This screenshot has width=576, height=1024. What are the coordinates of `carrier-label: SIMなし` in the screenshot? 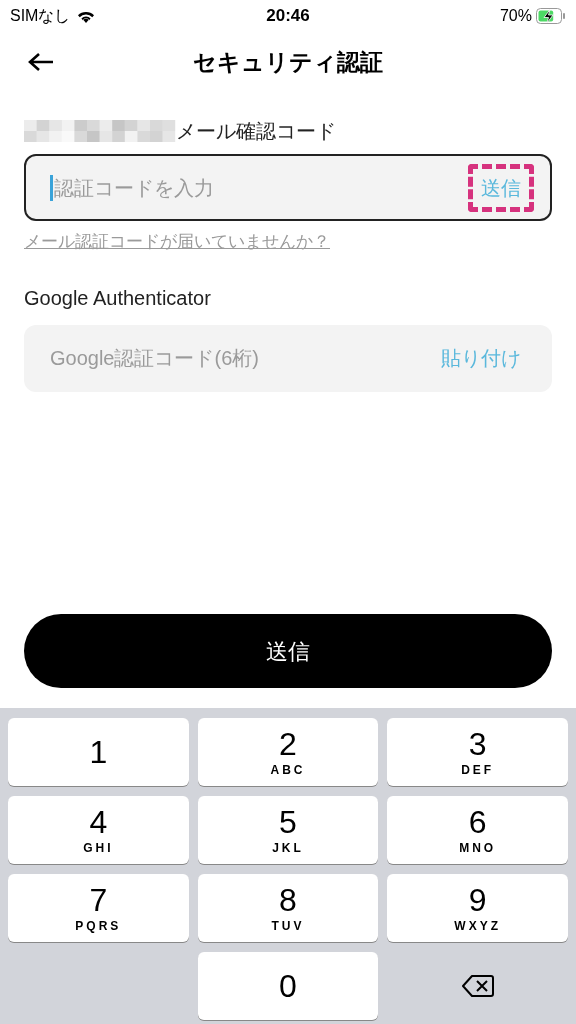 It's located at (40, 16).